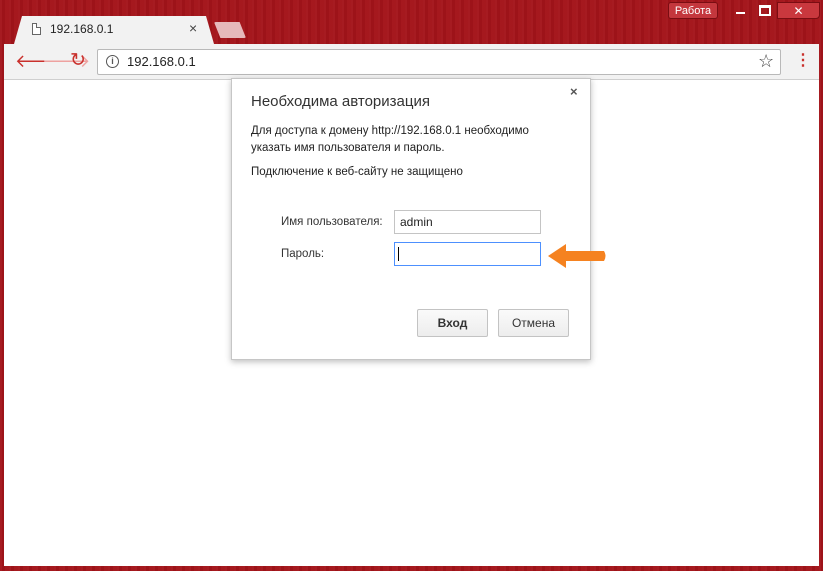 This screenshot has width=823, height=571. I want to click on window-close-button: ✕, so click(798, 10).